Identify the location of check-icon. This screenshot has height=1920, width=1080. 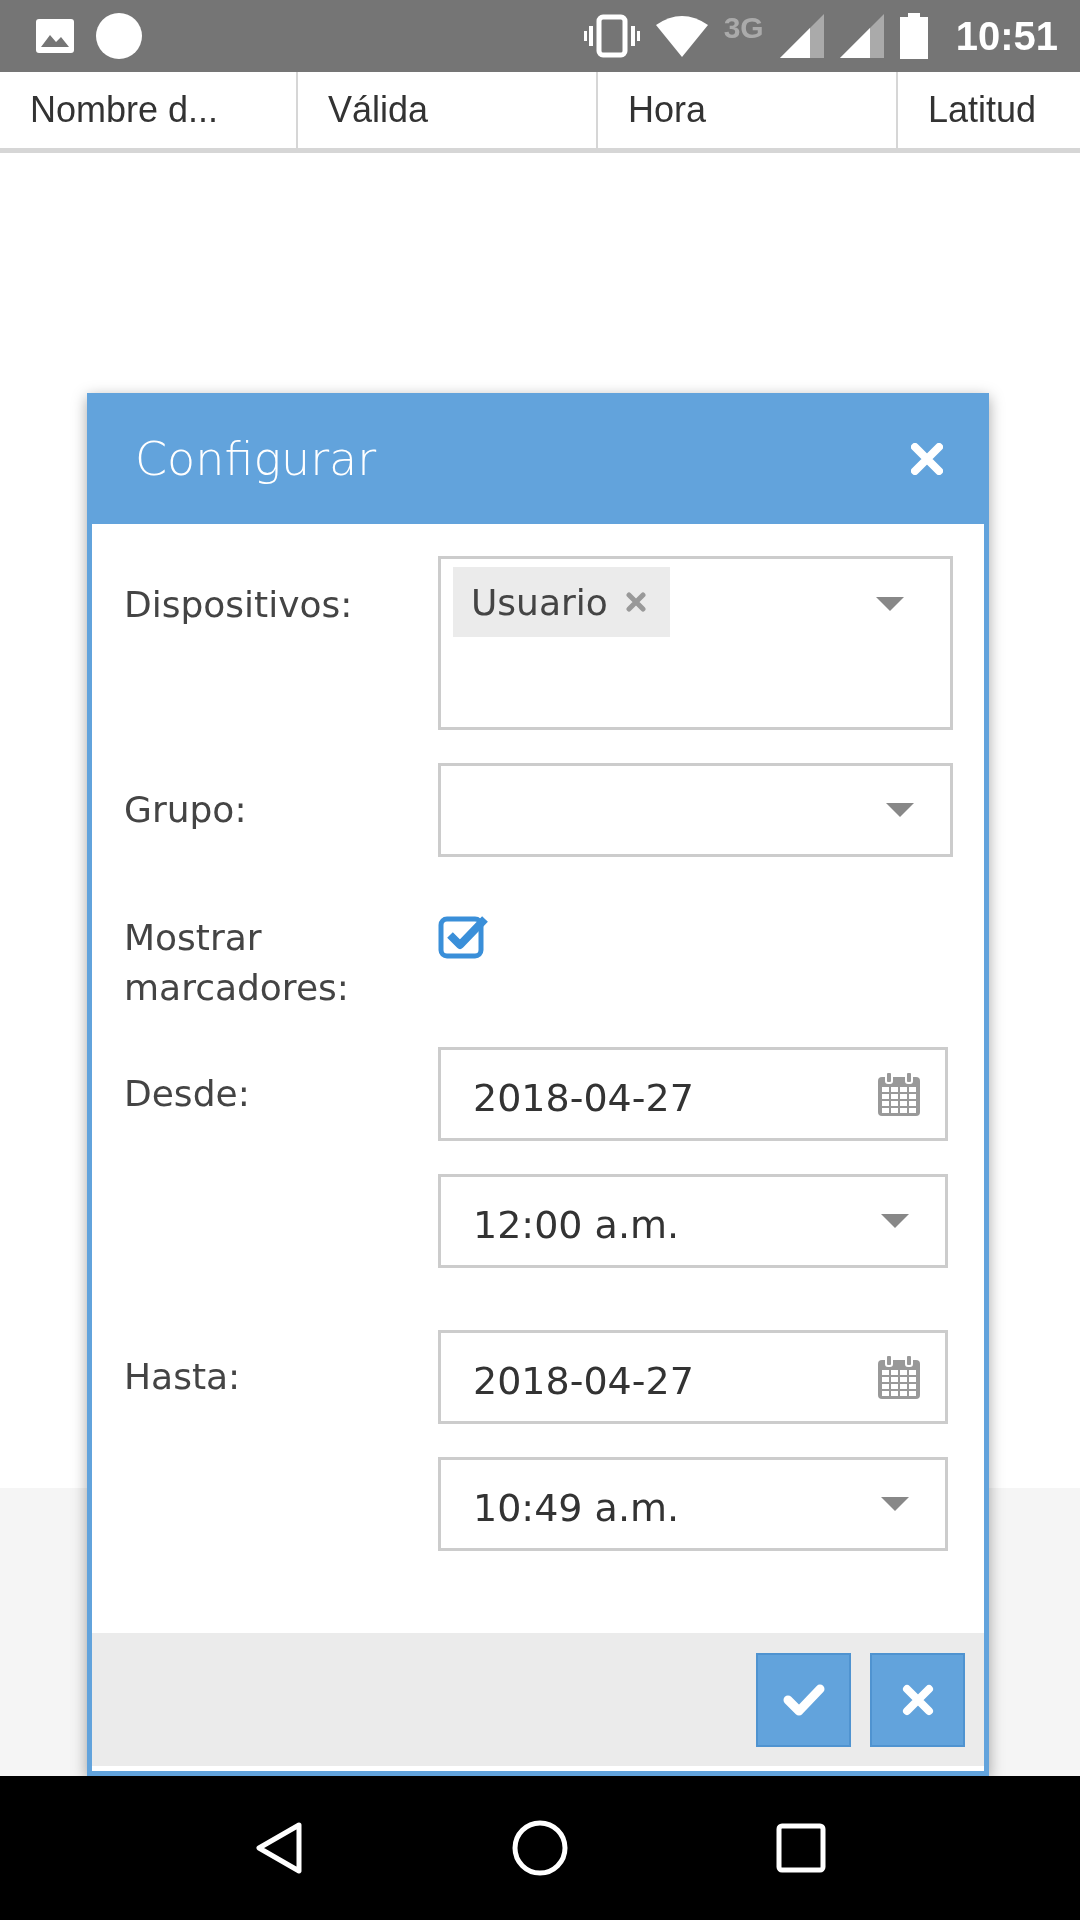
(803, 1699).